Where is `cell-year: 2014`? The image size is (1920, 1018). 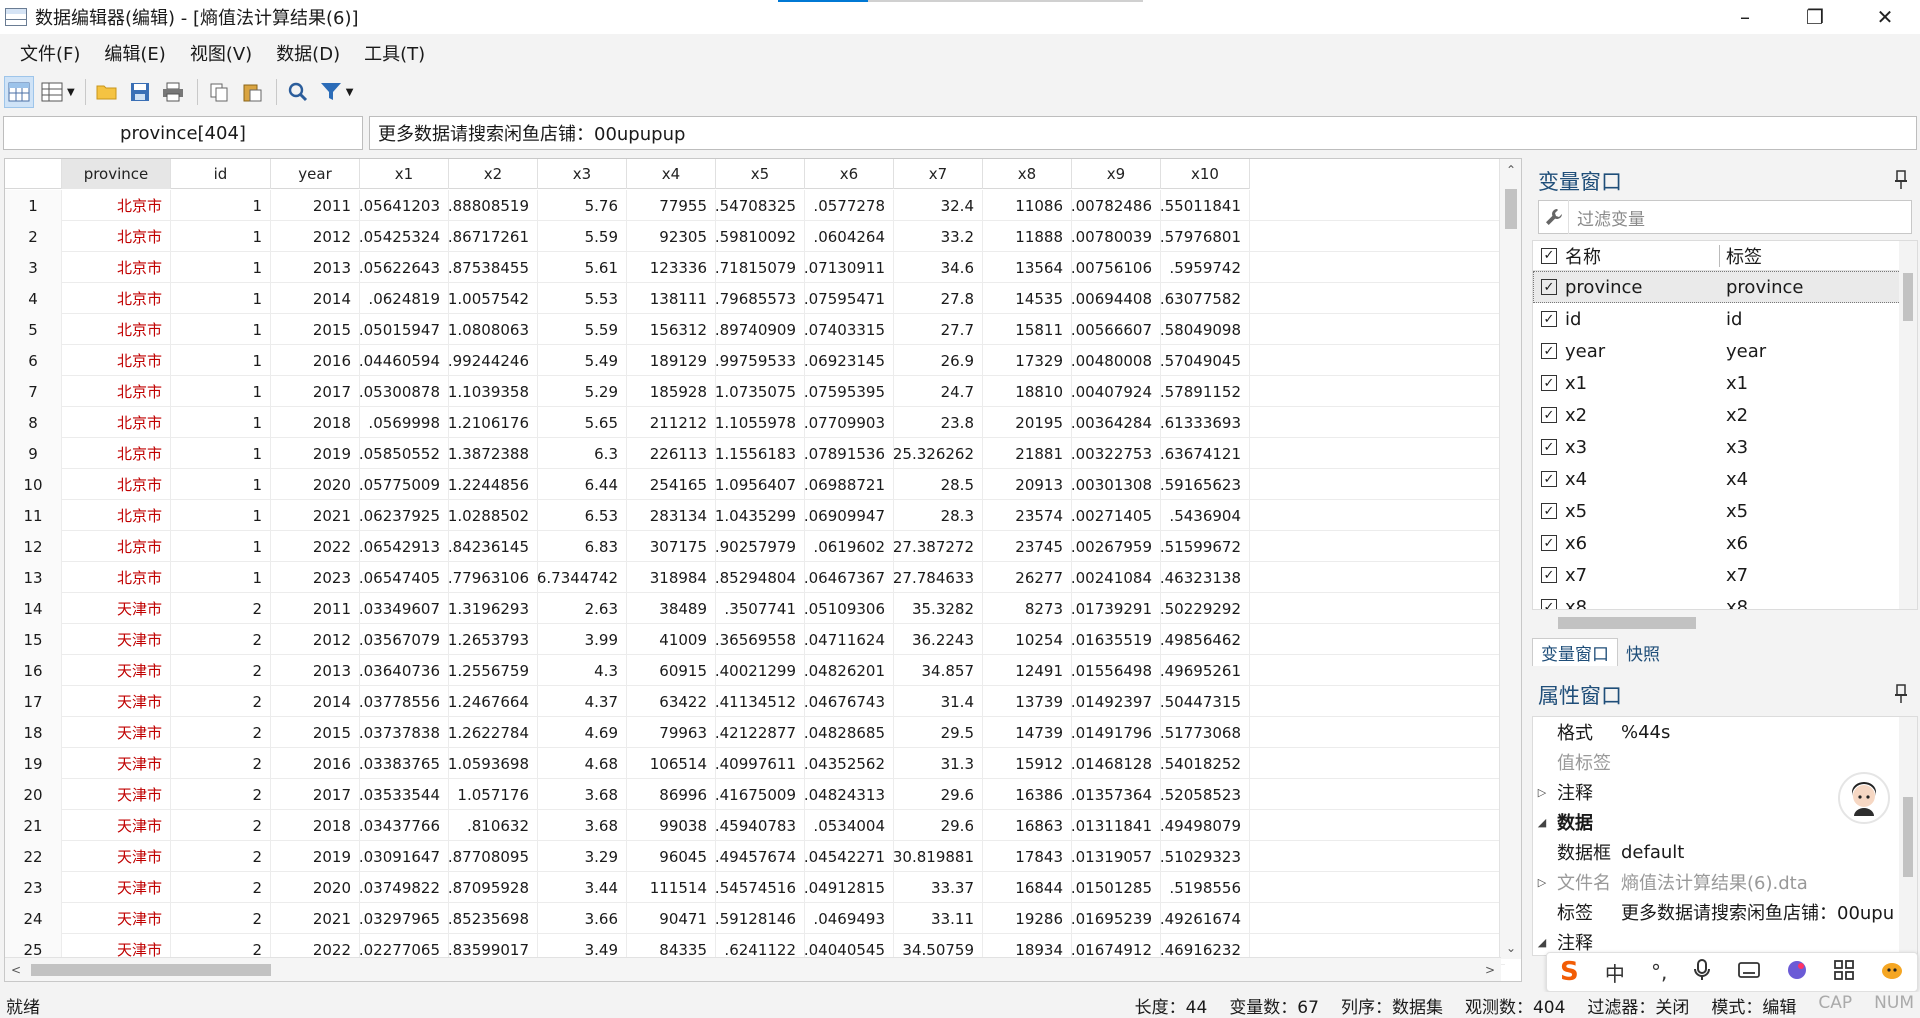 cell-year: 2014 is located at coordinates (315, 701).